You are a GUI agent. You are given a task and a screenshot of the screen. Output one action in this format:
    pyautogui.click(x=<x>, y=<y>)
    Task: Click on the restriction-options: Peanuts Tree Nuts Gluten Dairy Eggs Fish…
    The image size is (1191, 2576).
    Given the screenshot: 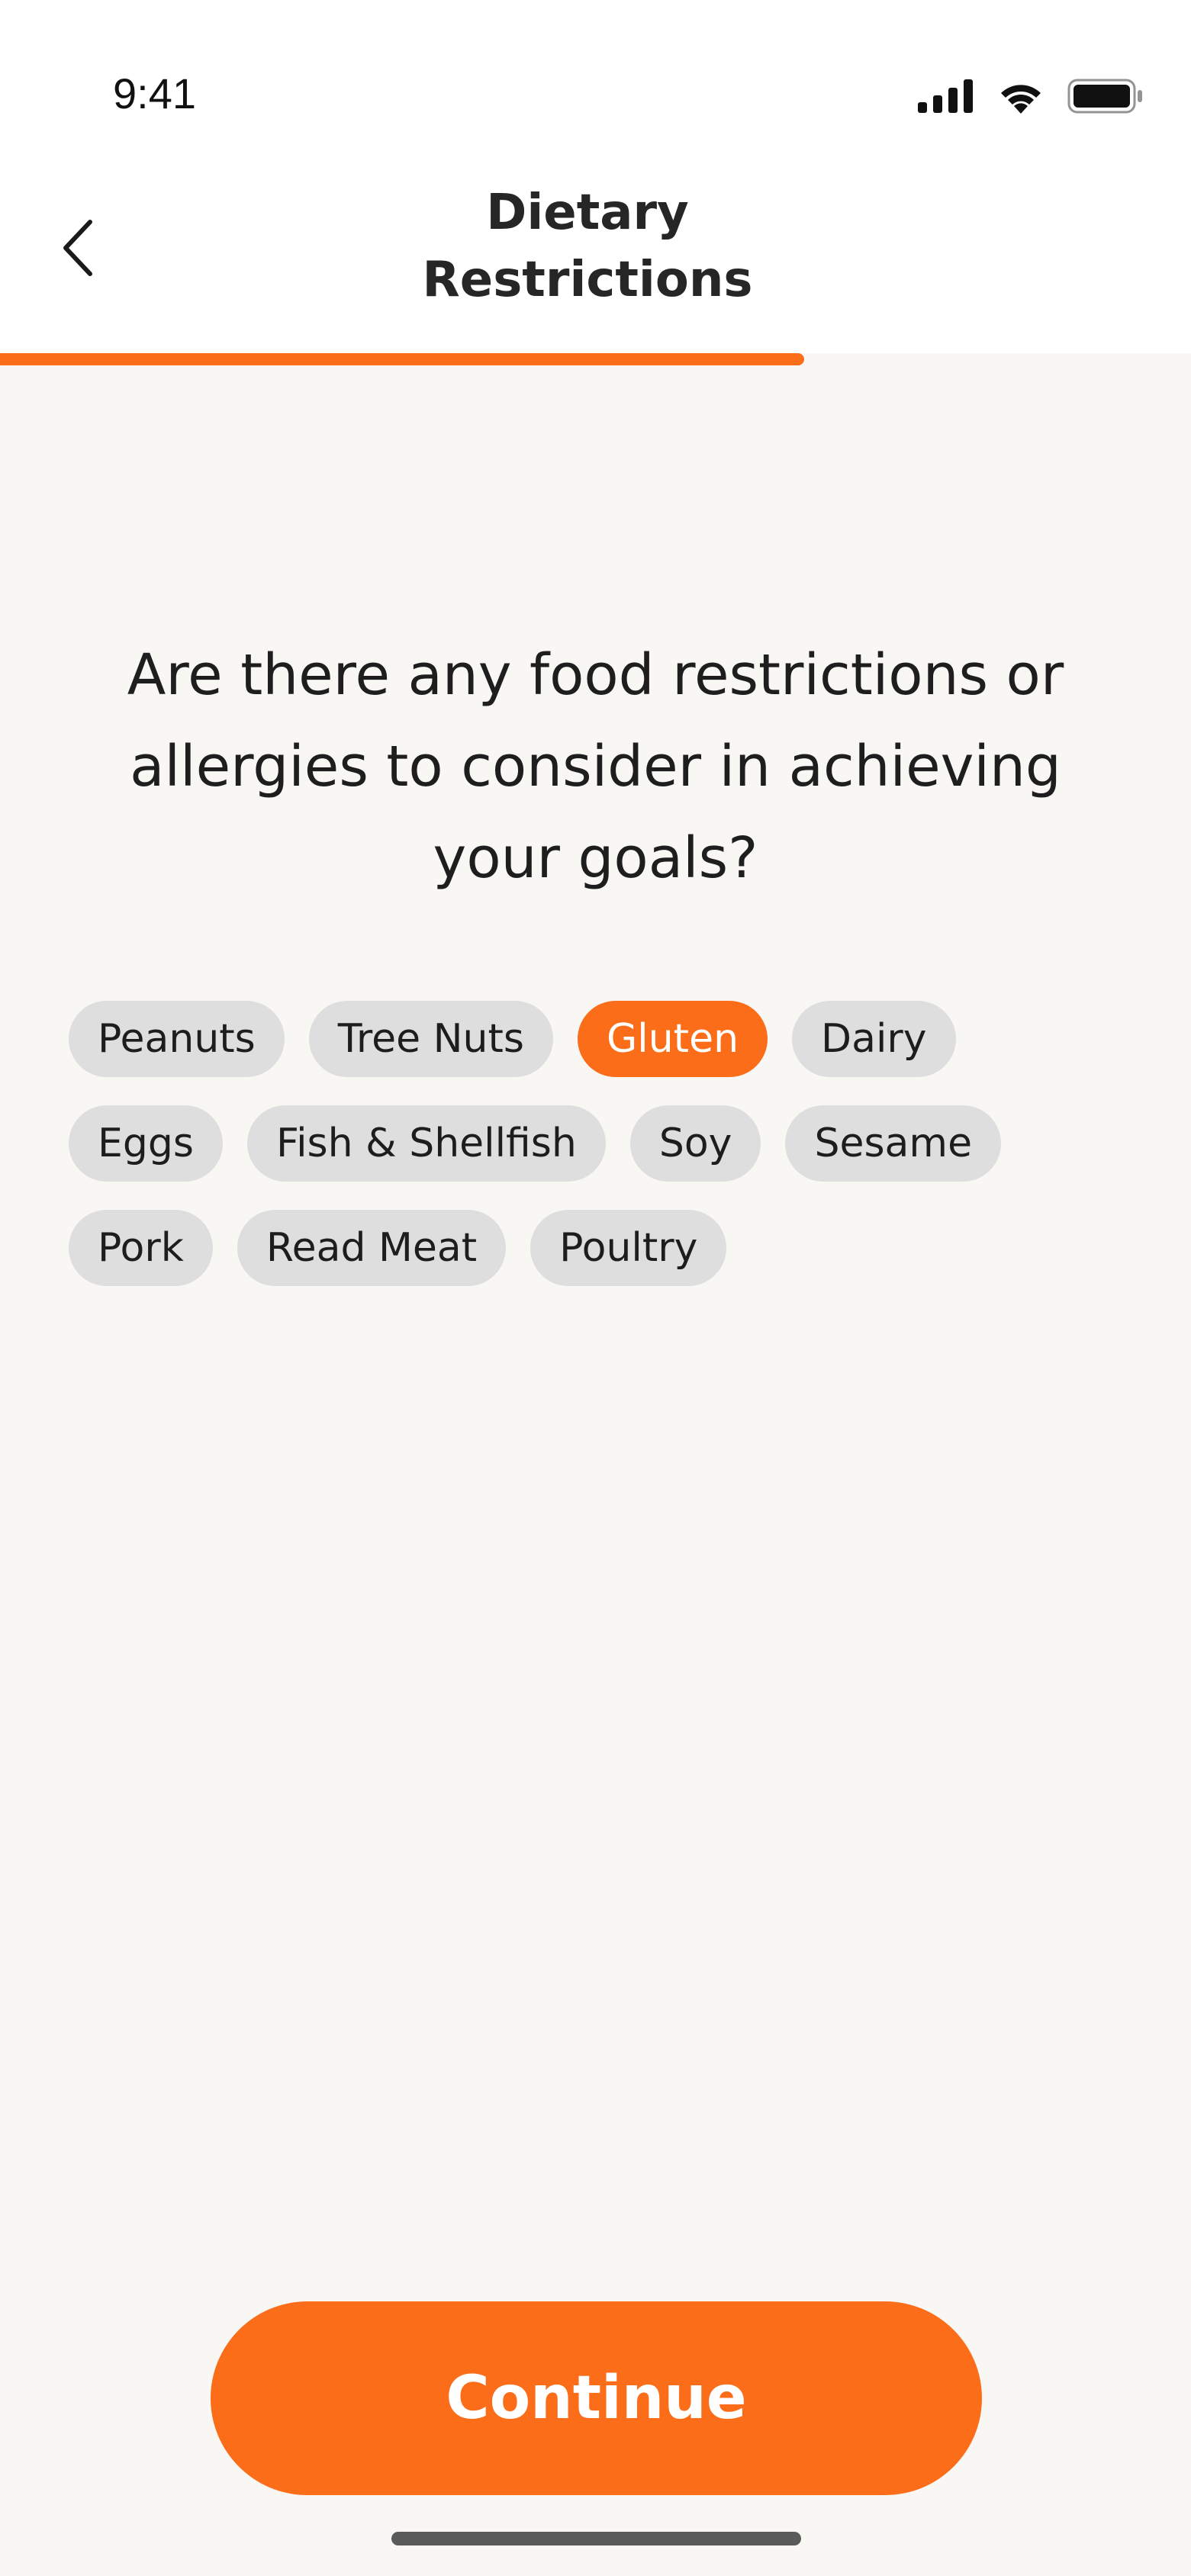 What is the action you would take?
    pyautogui.click(x=596, y=1157)
    